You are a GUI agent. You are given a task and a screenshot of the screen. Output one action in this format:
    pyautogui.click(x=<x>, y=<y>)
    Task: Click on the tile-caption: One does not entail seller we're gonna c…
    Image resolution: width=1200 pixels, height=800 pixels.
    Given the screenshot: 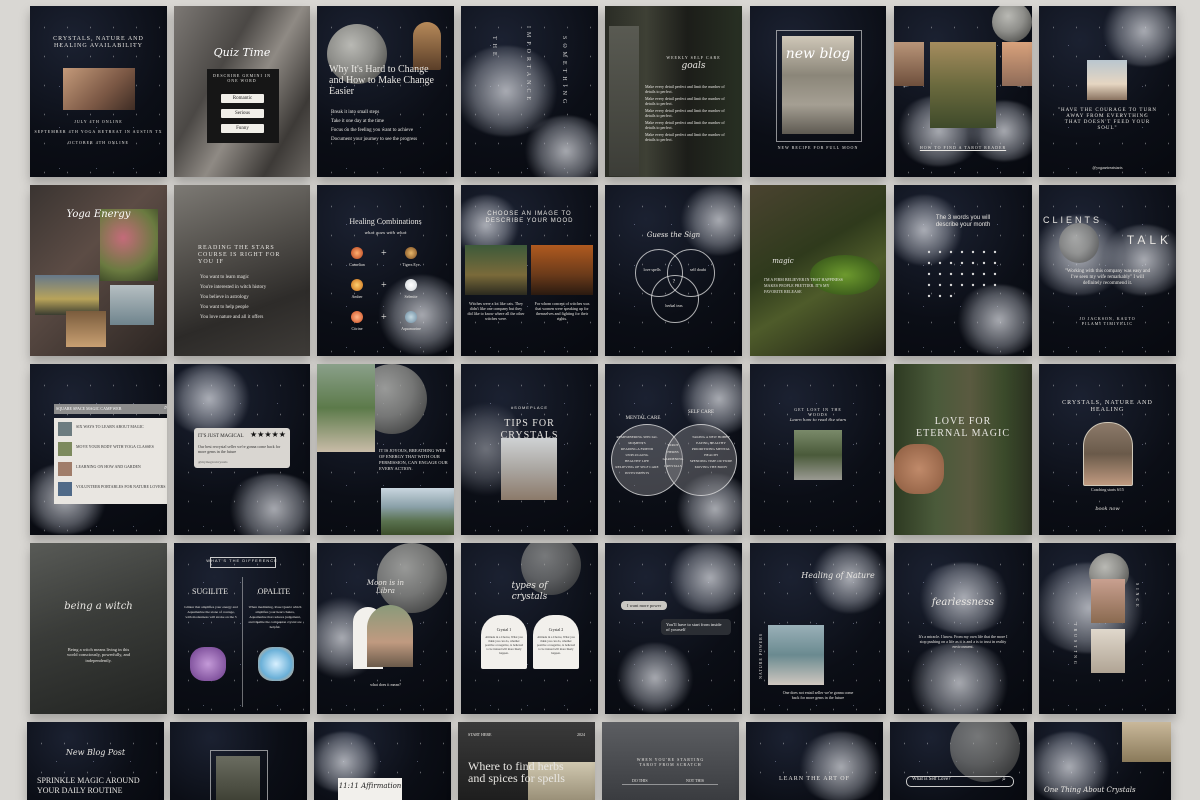 What is the action you would take?
    pyautogui.click(x=818, y=695)
    